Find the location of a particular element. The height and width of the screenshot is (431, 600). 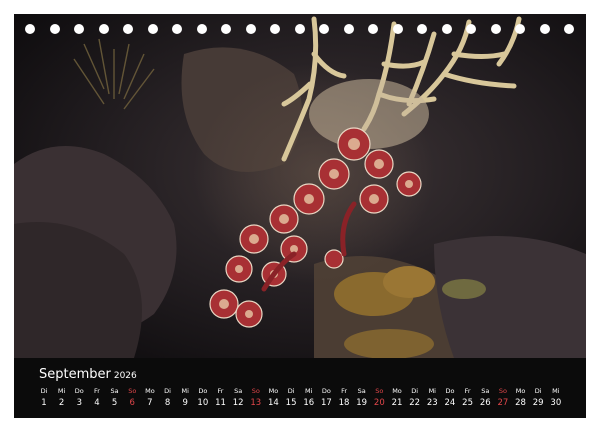

day-cell: Di 22 is located at coordinates (415, 398).